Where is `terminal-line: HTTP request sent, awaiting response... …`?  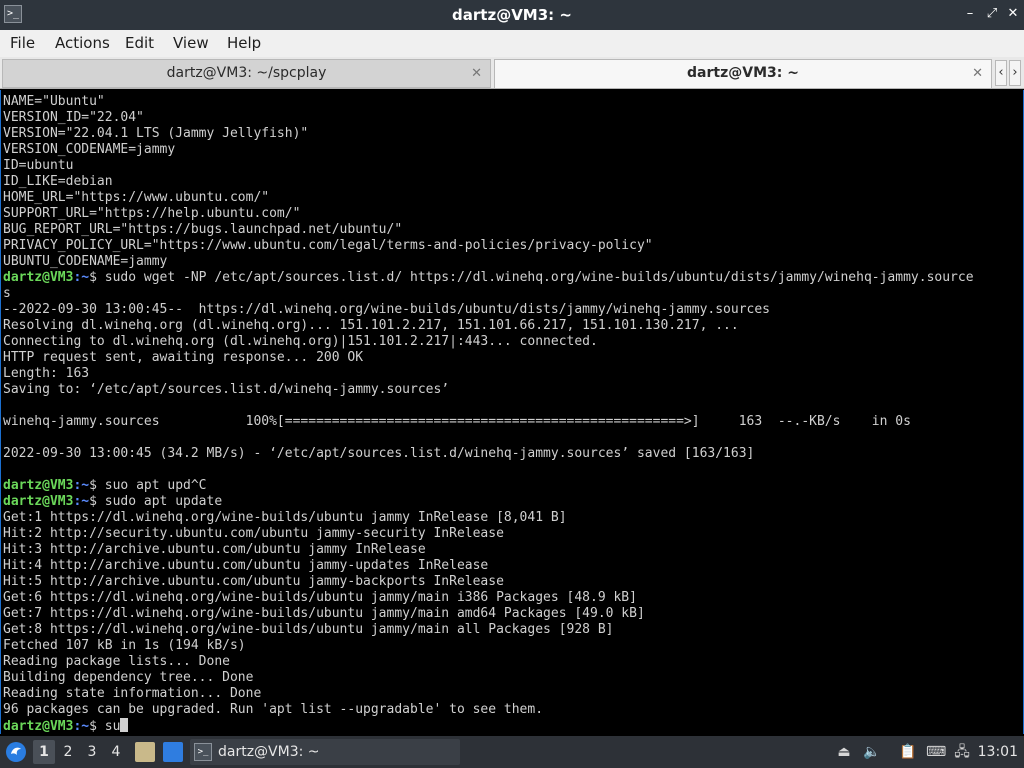 terminal-line: HTTP request sent, awaiting response... … is located at coordinates (488, 358).